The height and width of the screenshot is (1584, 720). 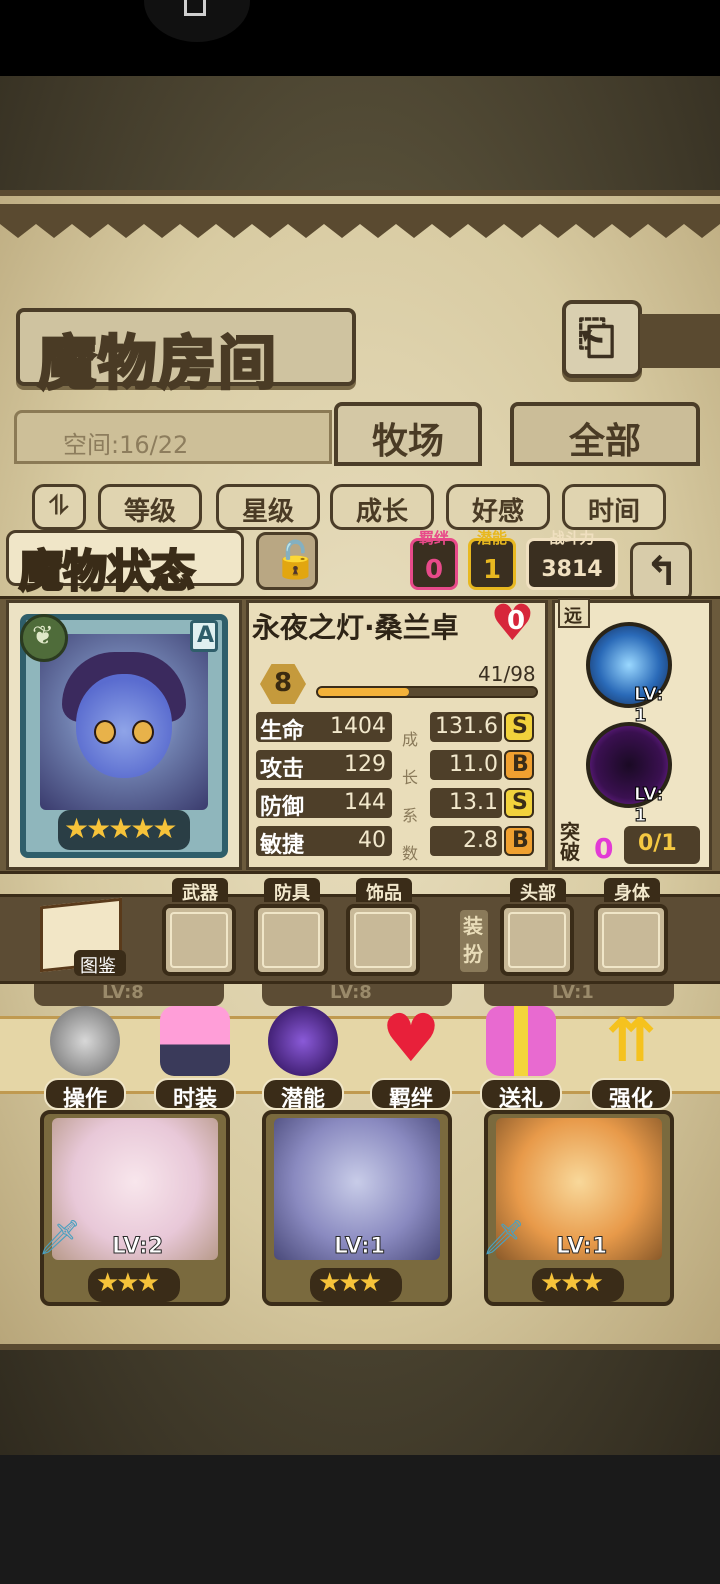 I want to click on dress-up-text: 装扮, so click(x=473, y=940).